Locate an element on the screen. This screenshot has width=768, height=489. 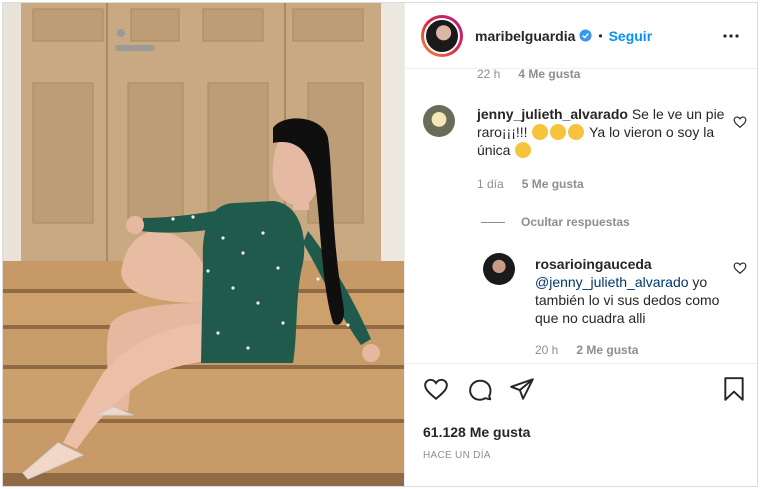
verified-badge-icon is located at coordinates (585, 35).